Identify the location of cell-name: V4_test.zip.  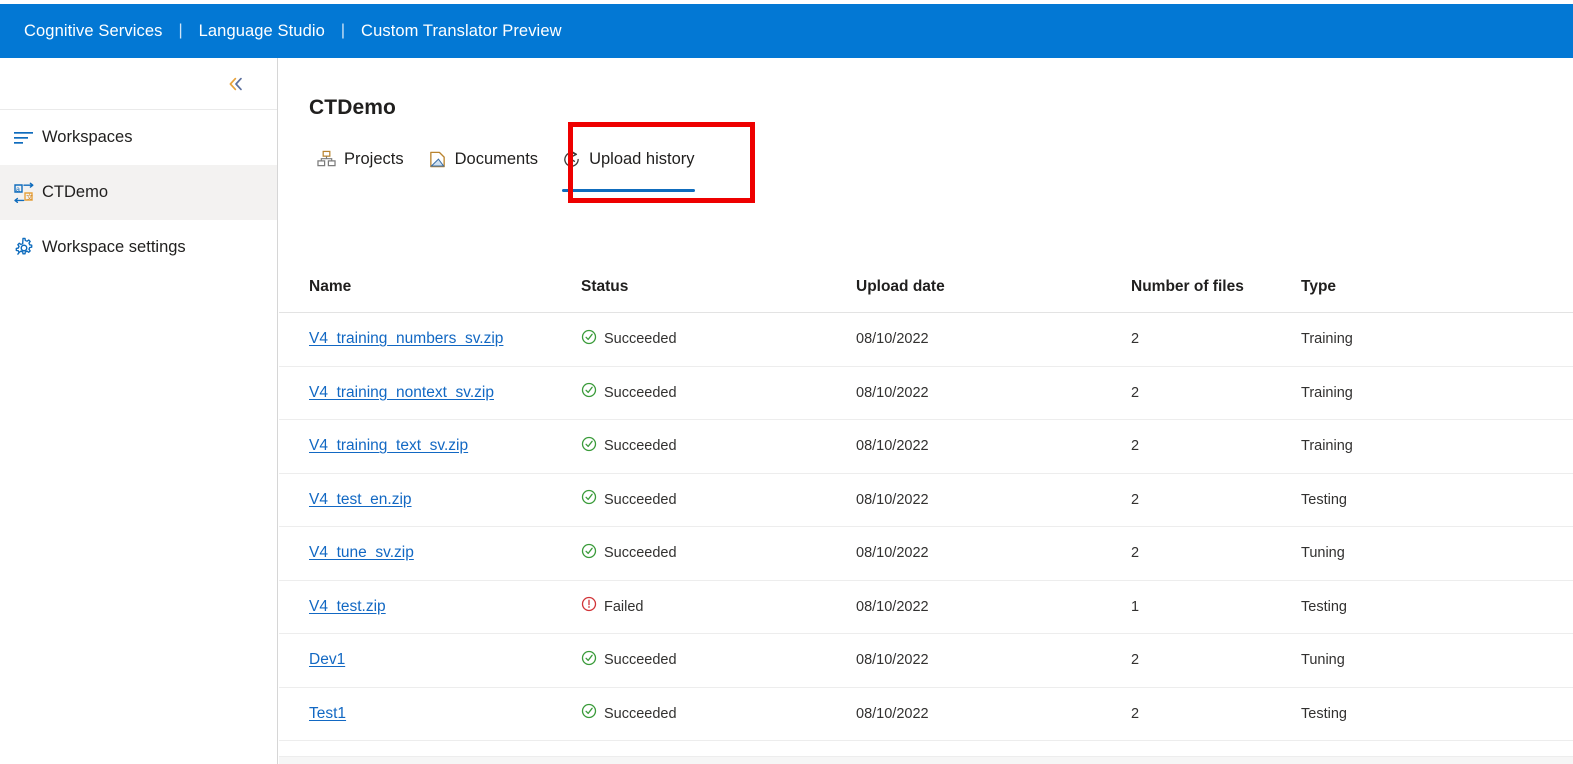
(445, 607).